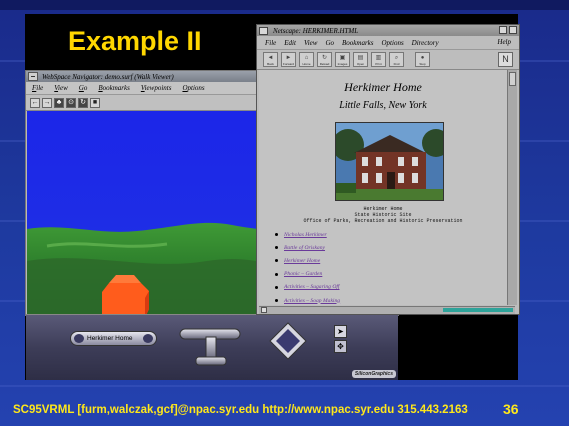 The height and width of the screenshot is (426, 569). Describe the element at coordinates (307, 234) in the screenshot. I see `link-nicholas-herkimer: Nicholas Herkimer` at that location.